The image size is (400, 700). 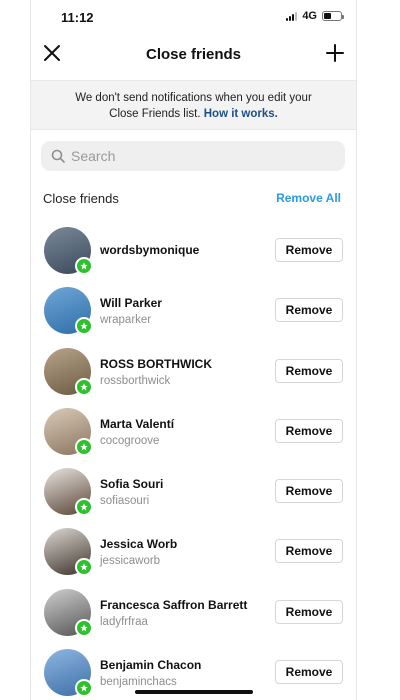 I want to click on friend-name: Sofia Souri, so click(x=132, y=484).